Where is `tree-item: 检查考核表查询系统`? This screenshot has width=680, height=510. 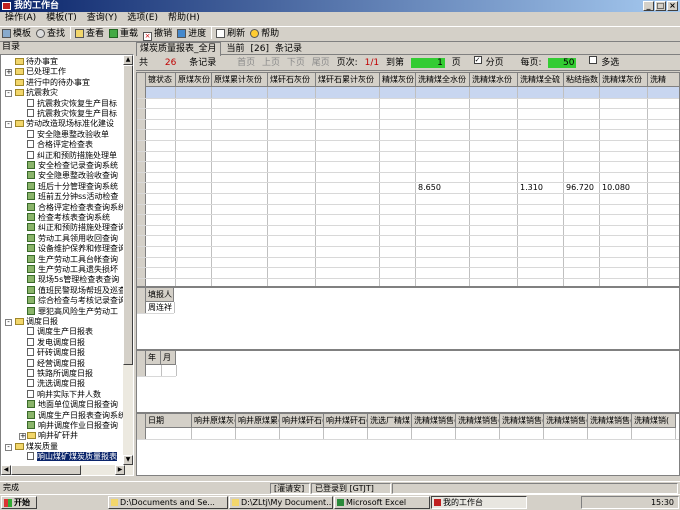 tree-item: 检查考核表查询系统 is located at coordinates (68, 218).